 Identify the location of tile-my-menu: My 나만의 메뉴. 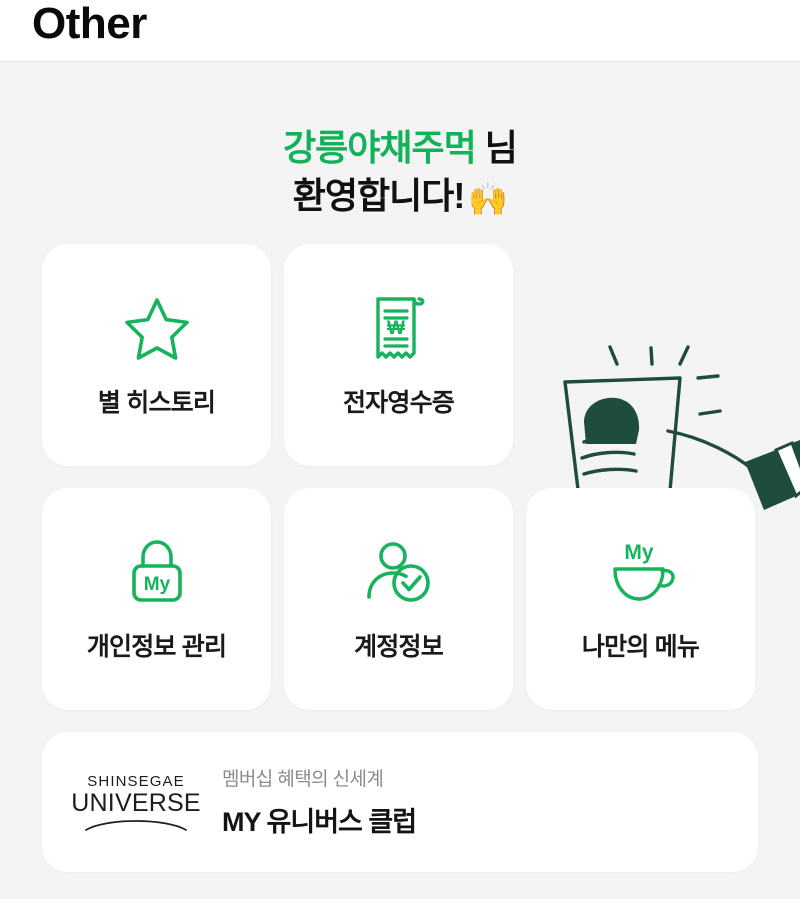
(640, 598).